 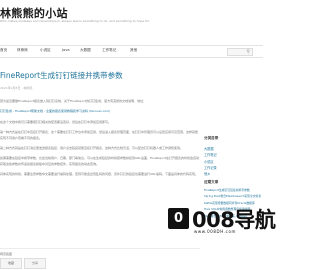 What do you see at coordinates (233, 196) in the screenshot?
I see `sidebar-recent-link: Spring Boot整合Elasticsearch实现全文检索` at bounding box center [233, 196].